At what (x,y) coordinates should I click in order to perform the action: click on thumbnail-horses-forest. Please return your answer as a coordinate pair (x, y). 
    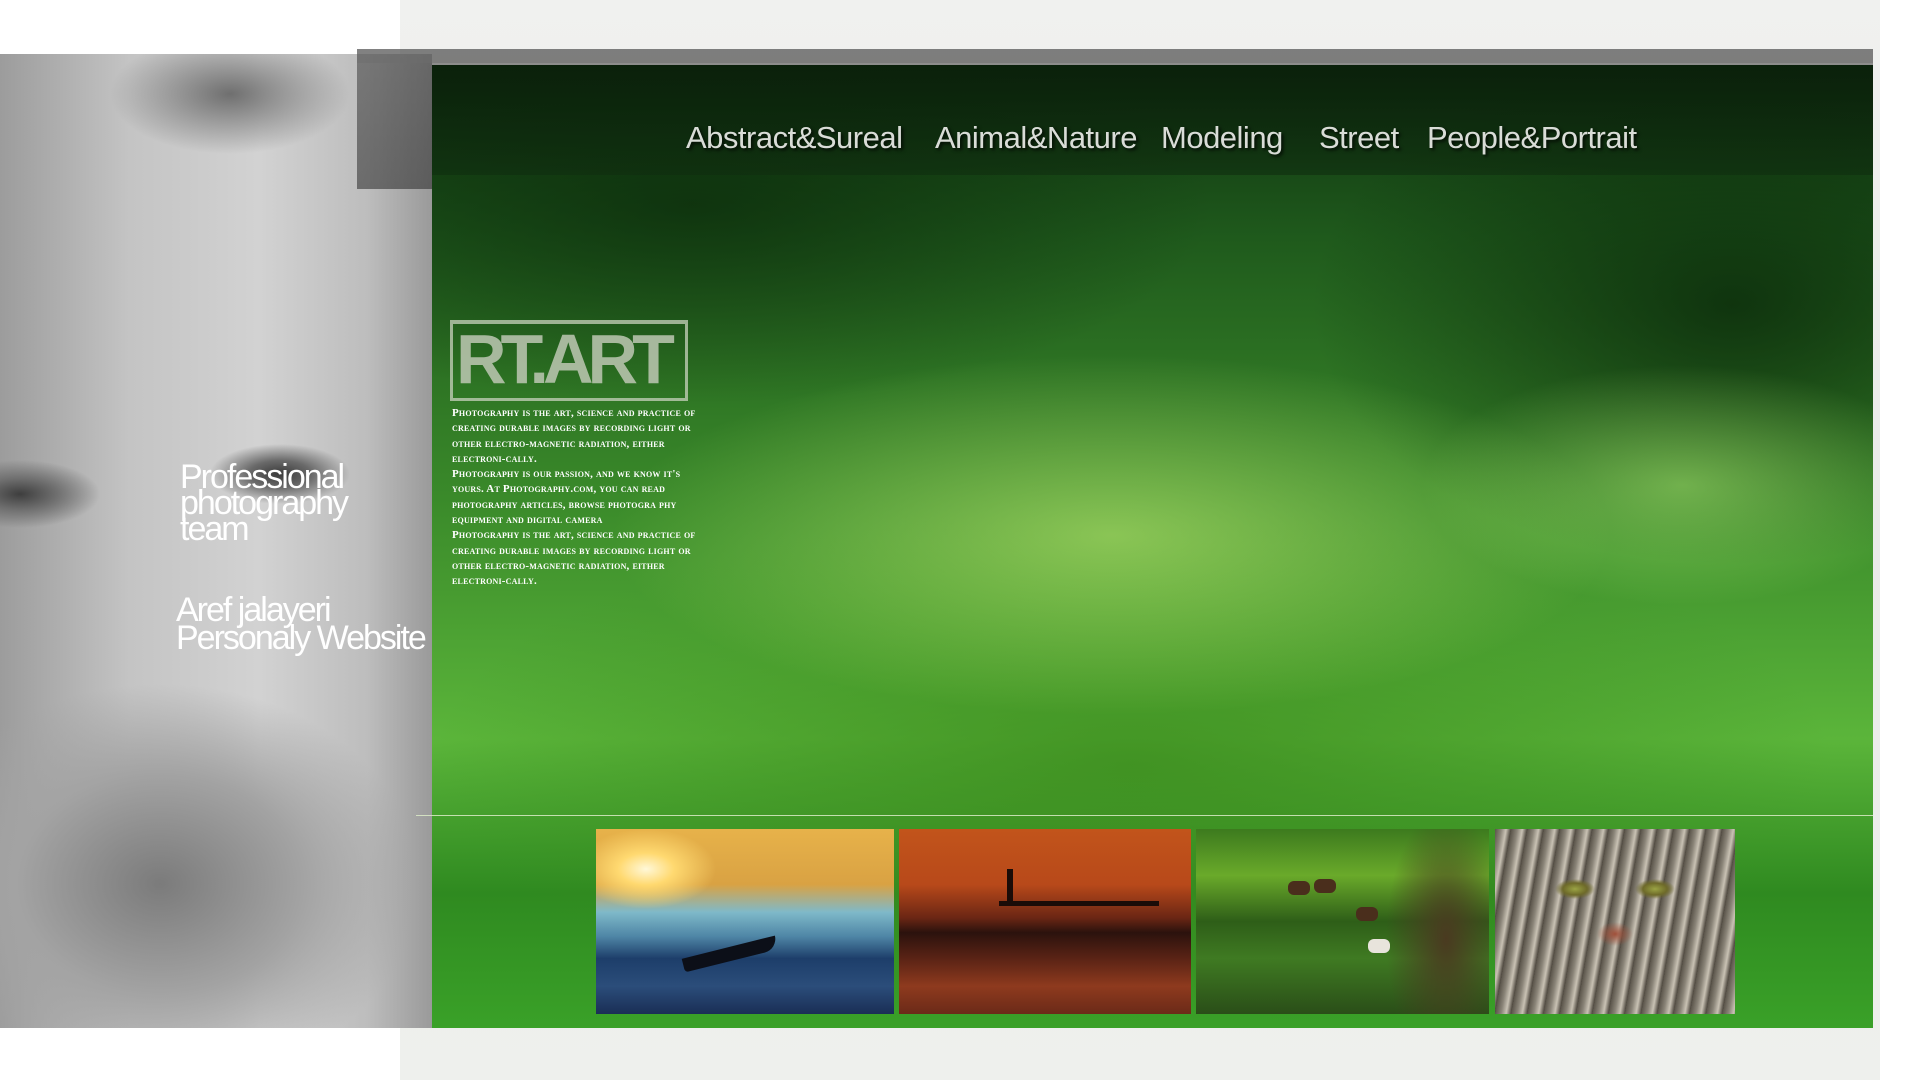
    Looking at the image, I should click on (1342, 921).